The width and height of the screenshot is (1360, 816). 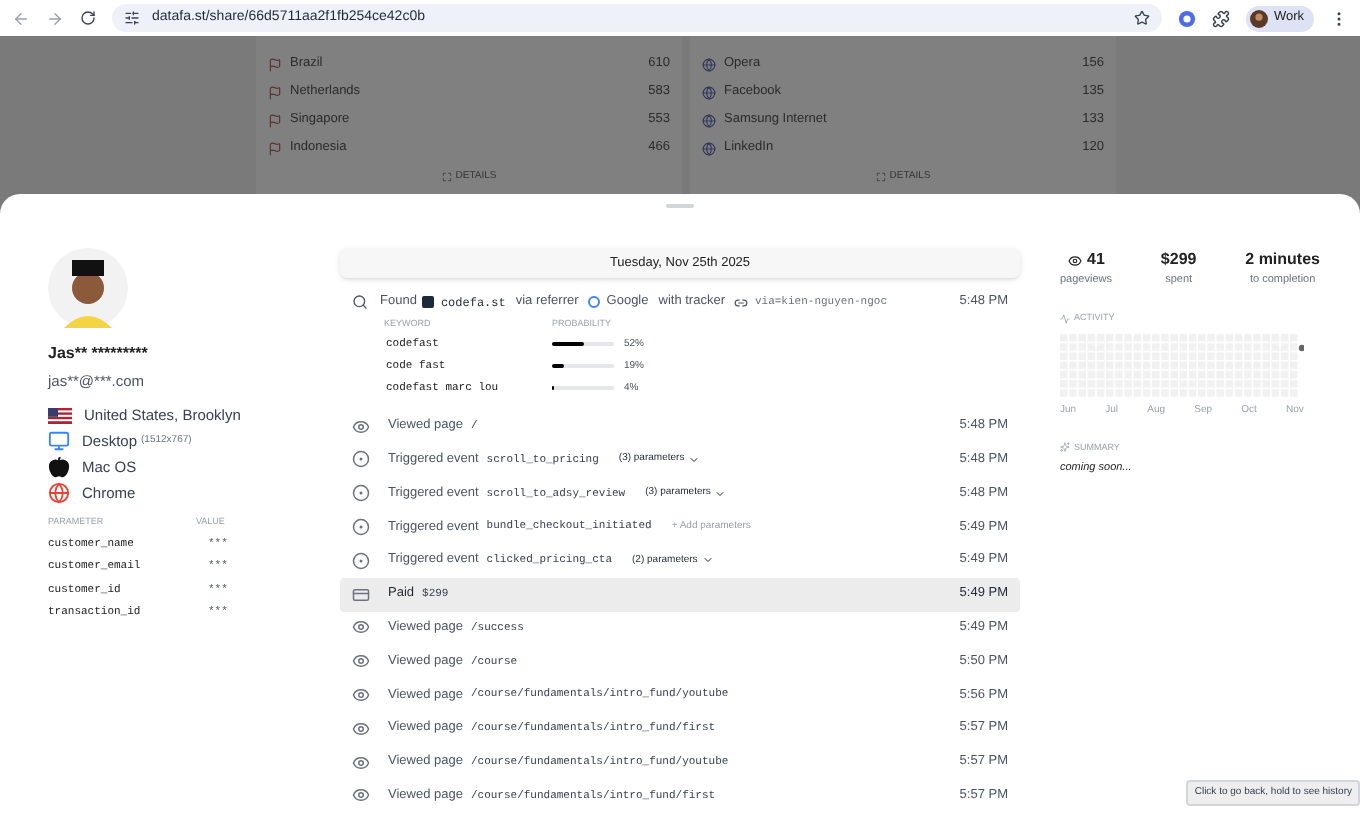 I want to click on monitor-icon, so click(x=59, y=441).